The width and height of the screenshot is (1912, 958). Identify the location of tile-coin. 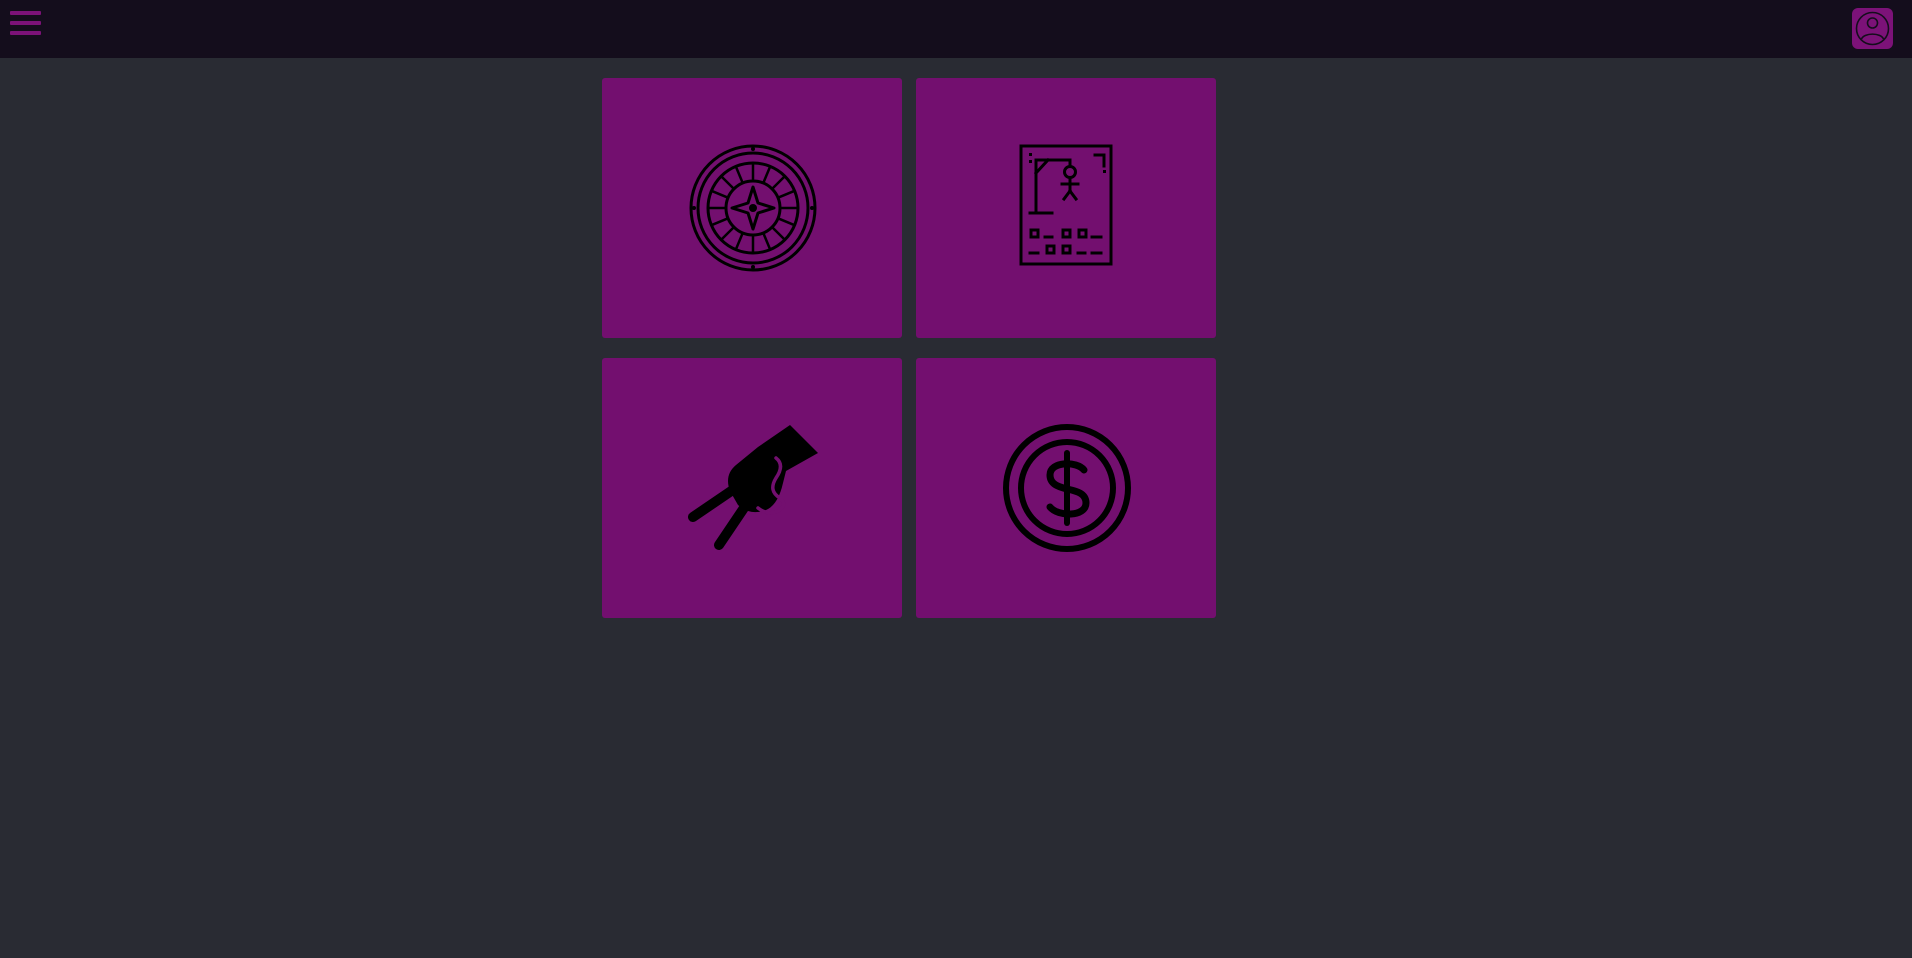
(1066, 488).